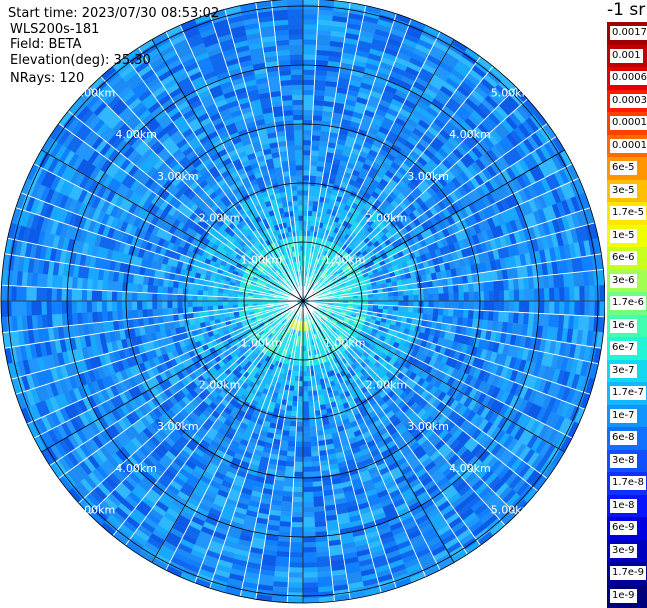 This screenshot has width=647, height=608. Describe the element at coordinates (623, 235) in the screenshot. I see `colorbar-tick-label: 1e-5` at that location.